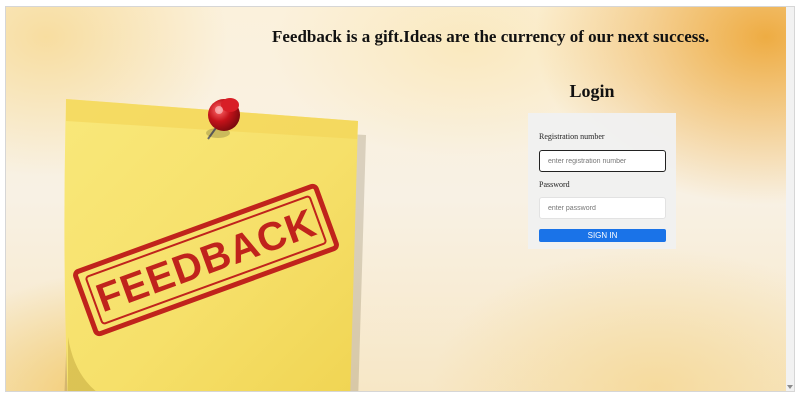  I want to click on password-input, so click(602, 208).